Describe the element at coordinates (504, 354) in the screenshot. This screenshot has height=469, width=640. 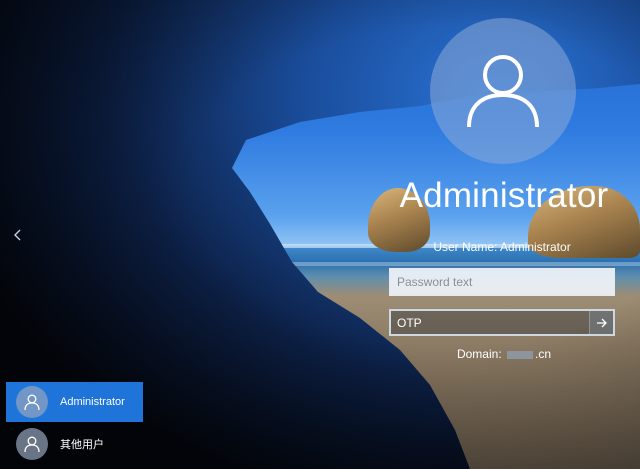
I see `domain-line: Domain: .cn` at that location.